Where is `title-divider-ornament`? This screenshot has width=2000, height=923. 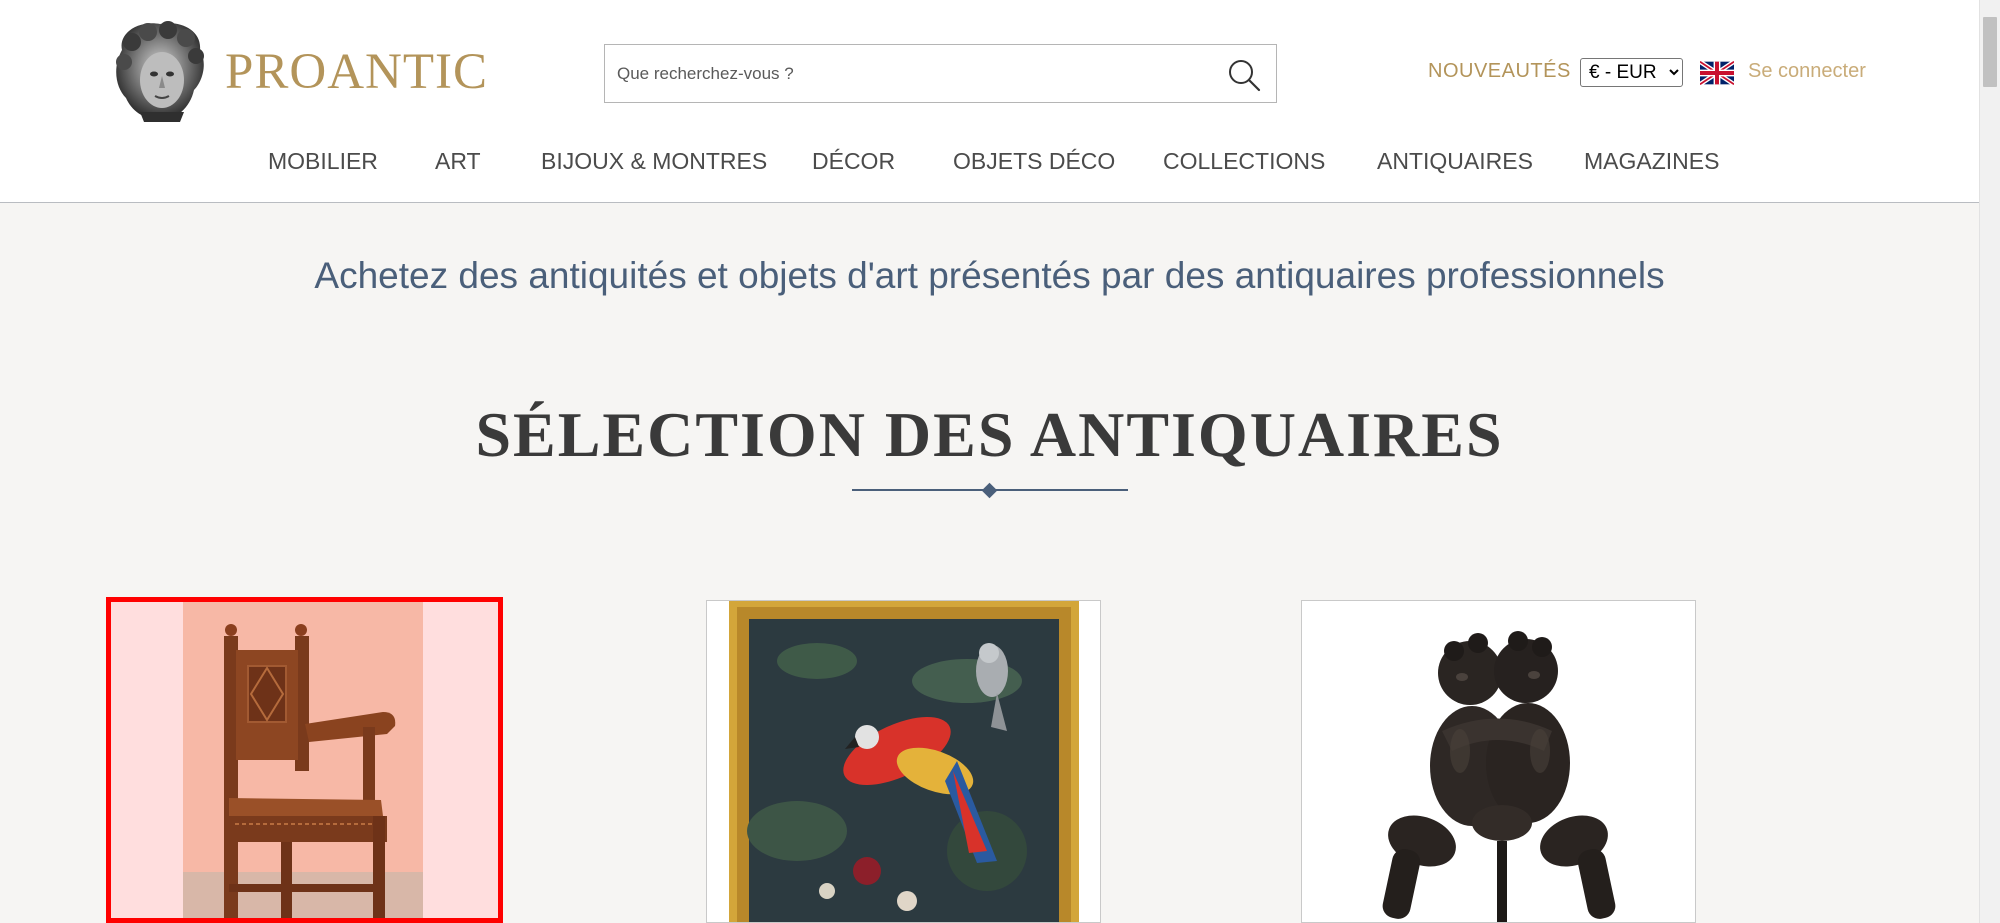 title-divider-ornament is located at coordinates (989, 490).